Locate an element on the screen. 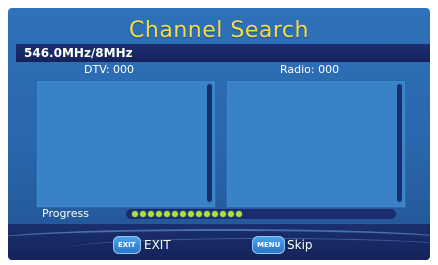  frequency-bar: 546.0MHz/8MHz is located at coordinates (223, 53).